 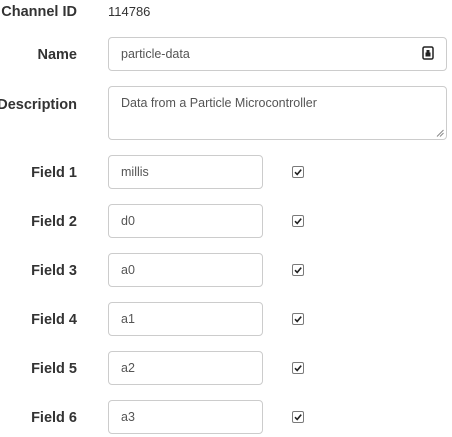 What do you see at coordinates (54, 173) in the screenshot?
I see `field-label: Field 1` at bounding box center [54, 173].